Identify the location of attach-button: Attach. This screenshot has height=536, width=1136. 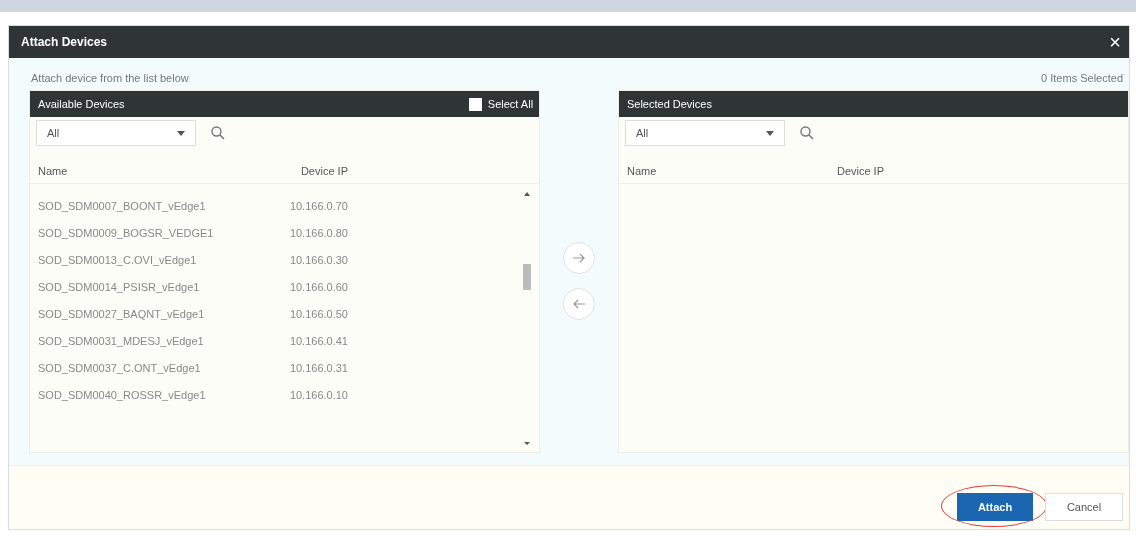
(995, 506).